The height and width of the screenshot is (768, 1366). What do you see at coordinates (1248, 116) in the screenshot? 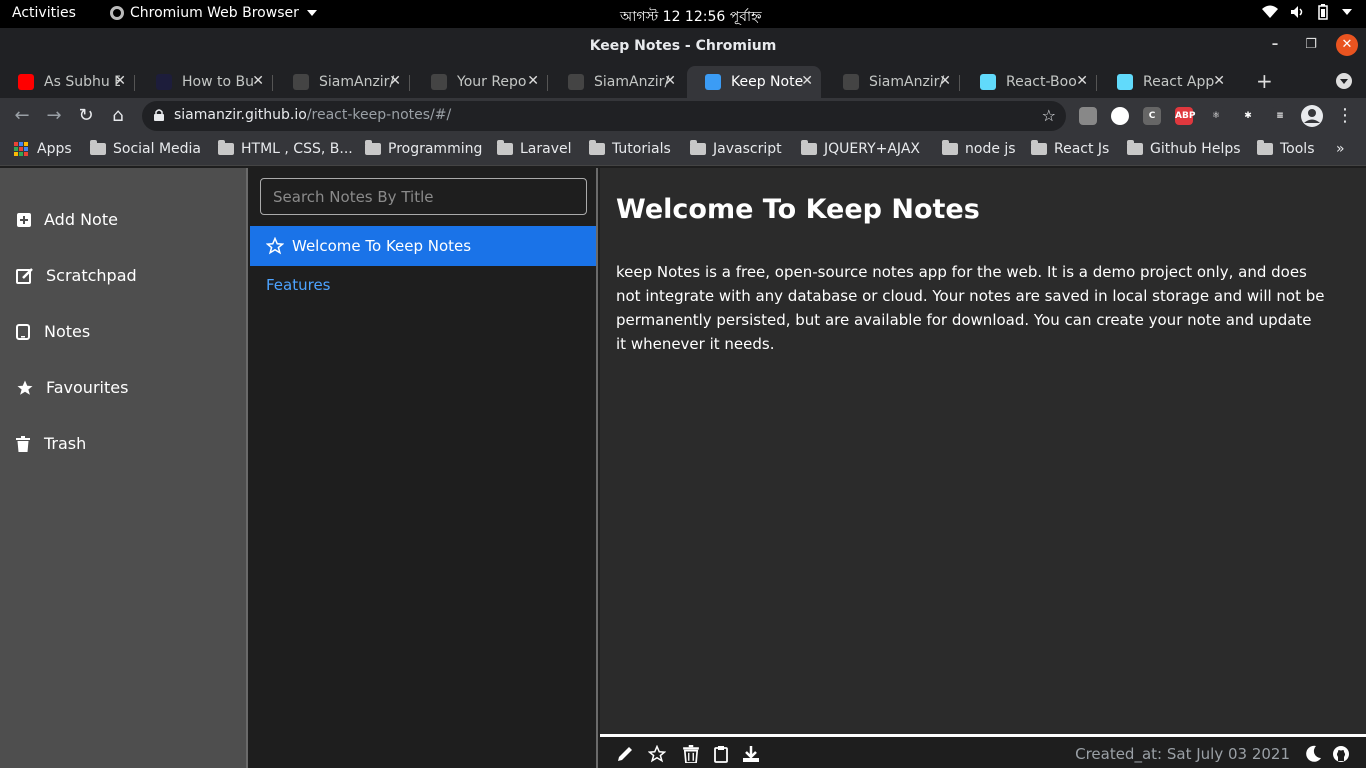
I see `extensions-puzzle-icon: ✱` at bounding box center [1248, 116].